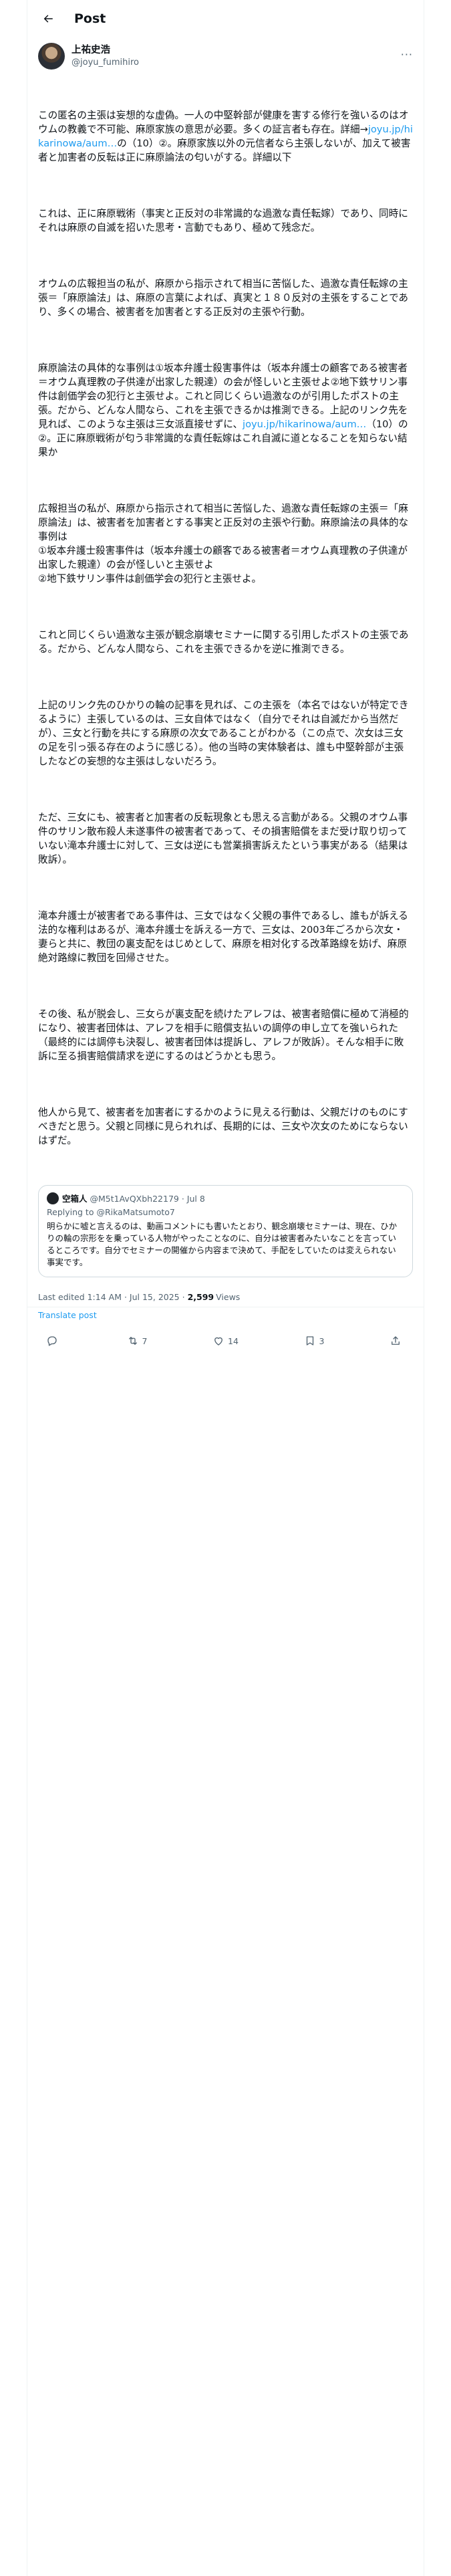  Describe the element at coordinates (111, 1297) in the screenshot. I see `post-timestamp: Last edited 1:14 AM · Jul 15, 2025 ·` at that location.